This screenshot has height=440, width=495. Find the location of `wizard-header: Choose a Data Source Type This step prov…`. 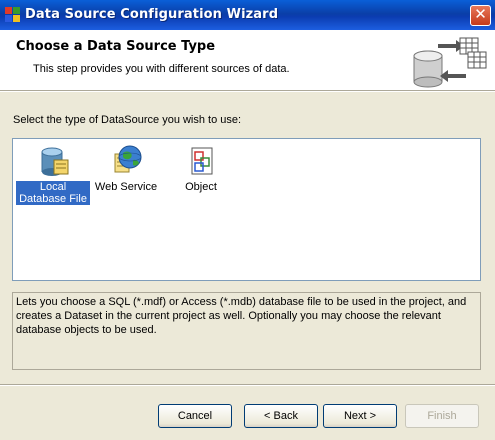

wizard-header: Choose a Data Source Type This step prov… is located at coordinates (247, 60).